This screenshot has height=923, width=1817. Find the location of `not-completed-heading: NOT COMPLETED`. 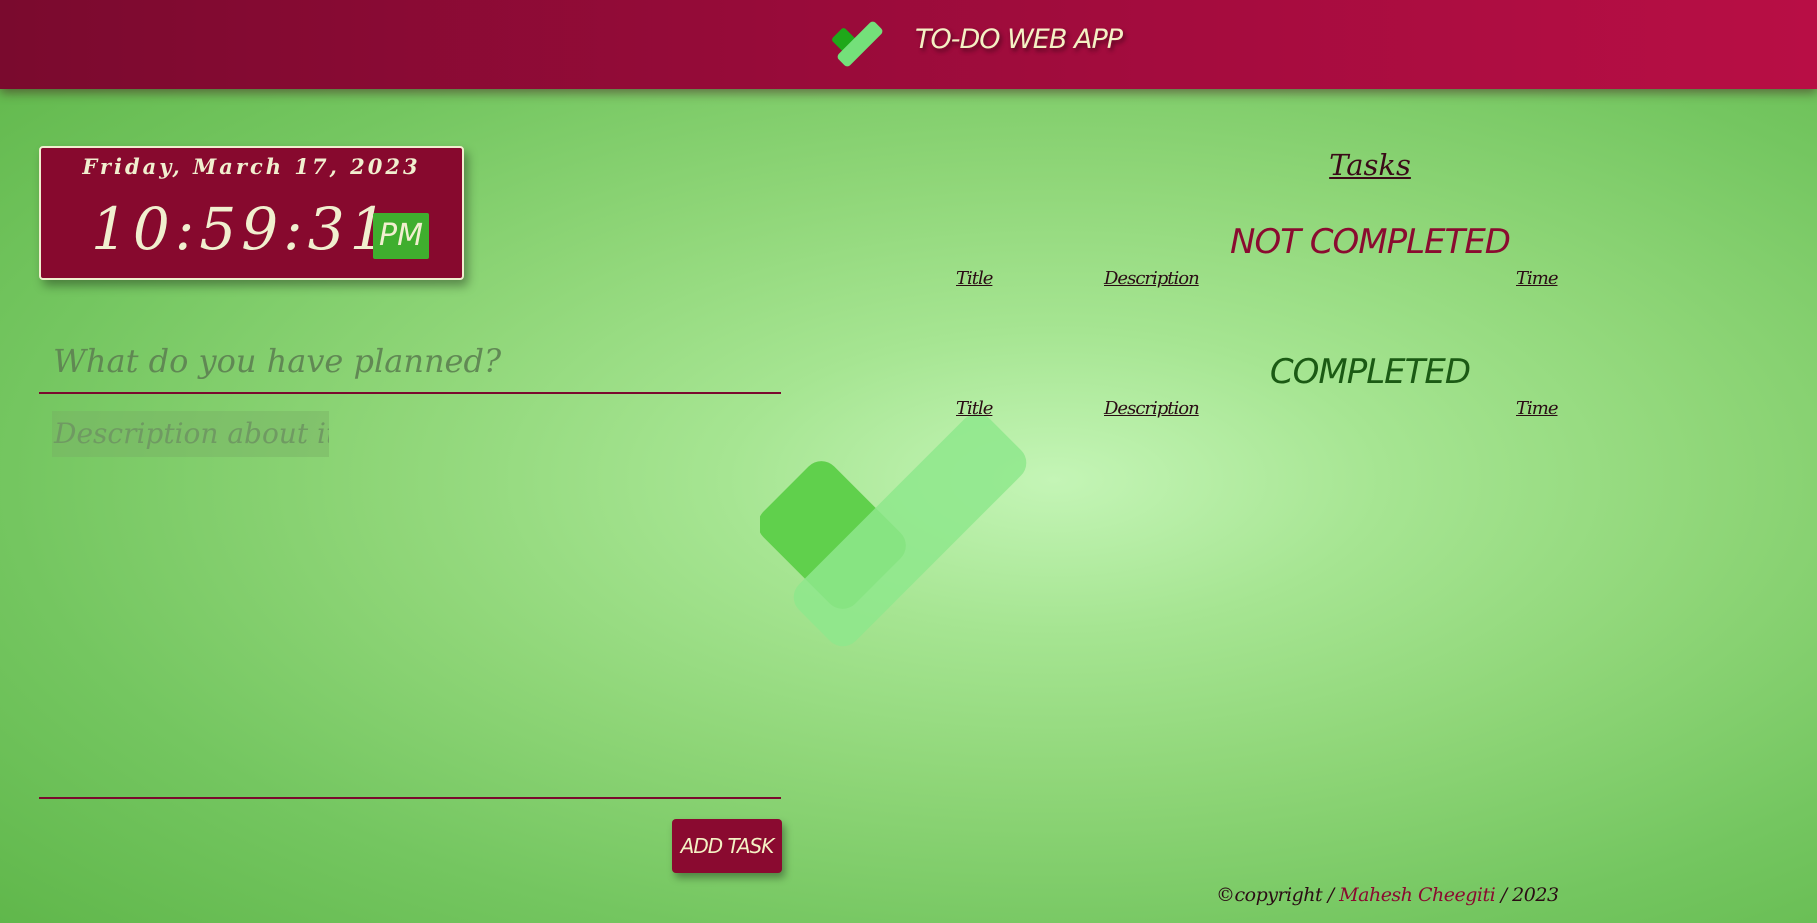

not-completed-heading: NOT COMPLETED is located at coordinates (1370, 242).